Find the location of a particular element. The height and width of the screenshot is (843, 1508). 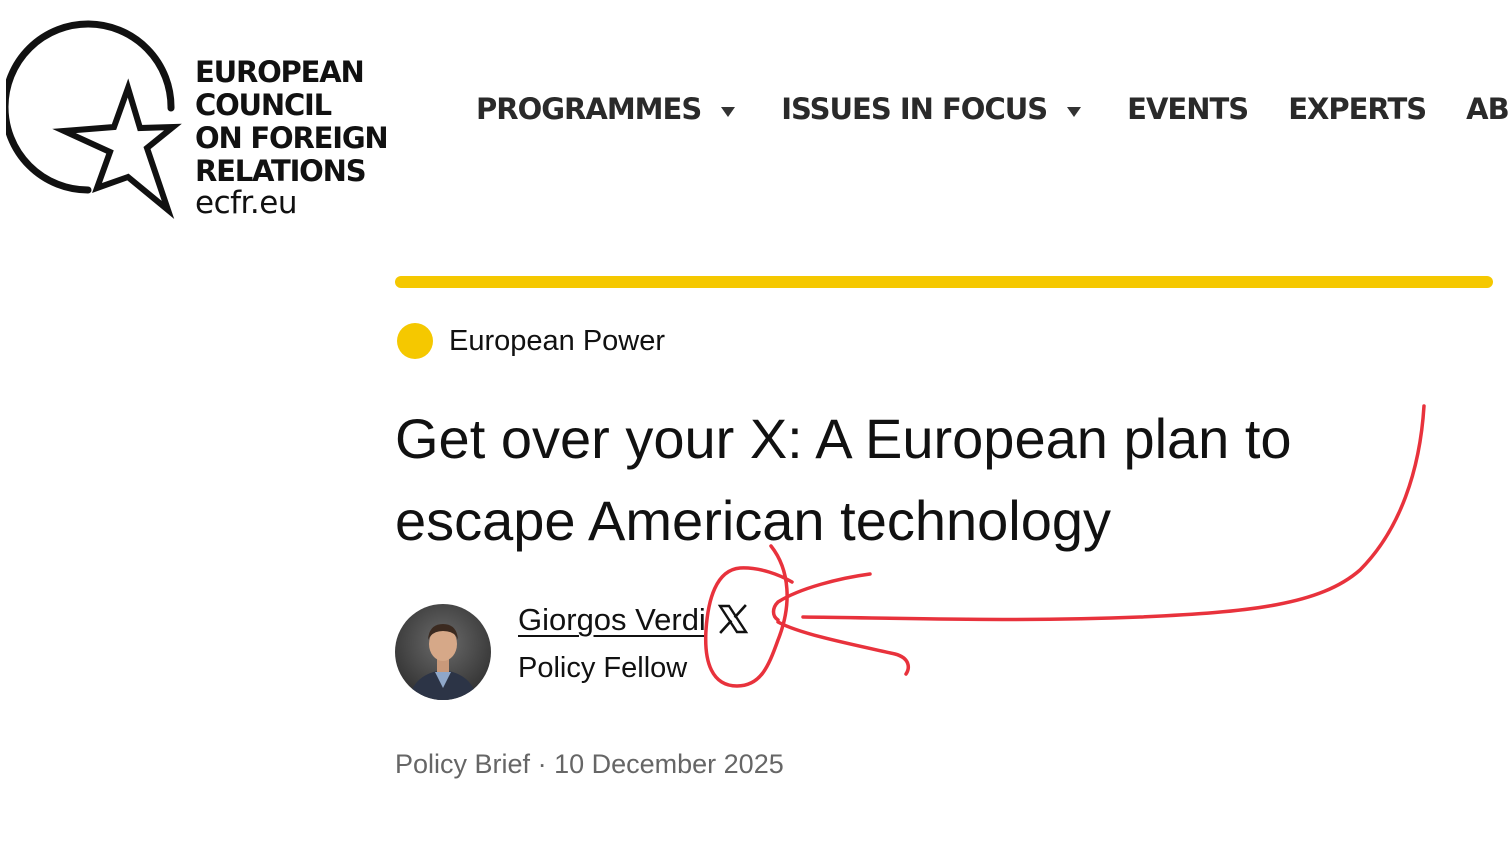

nav-item-issues-in-focus: ISSUES IN FOCUS is located at coordinates (931, 109).